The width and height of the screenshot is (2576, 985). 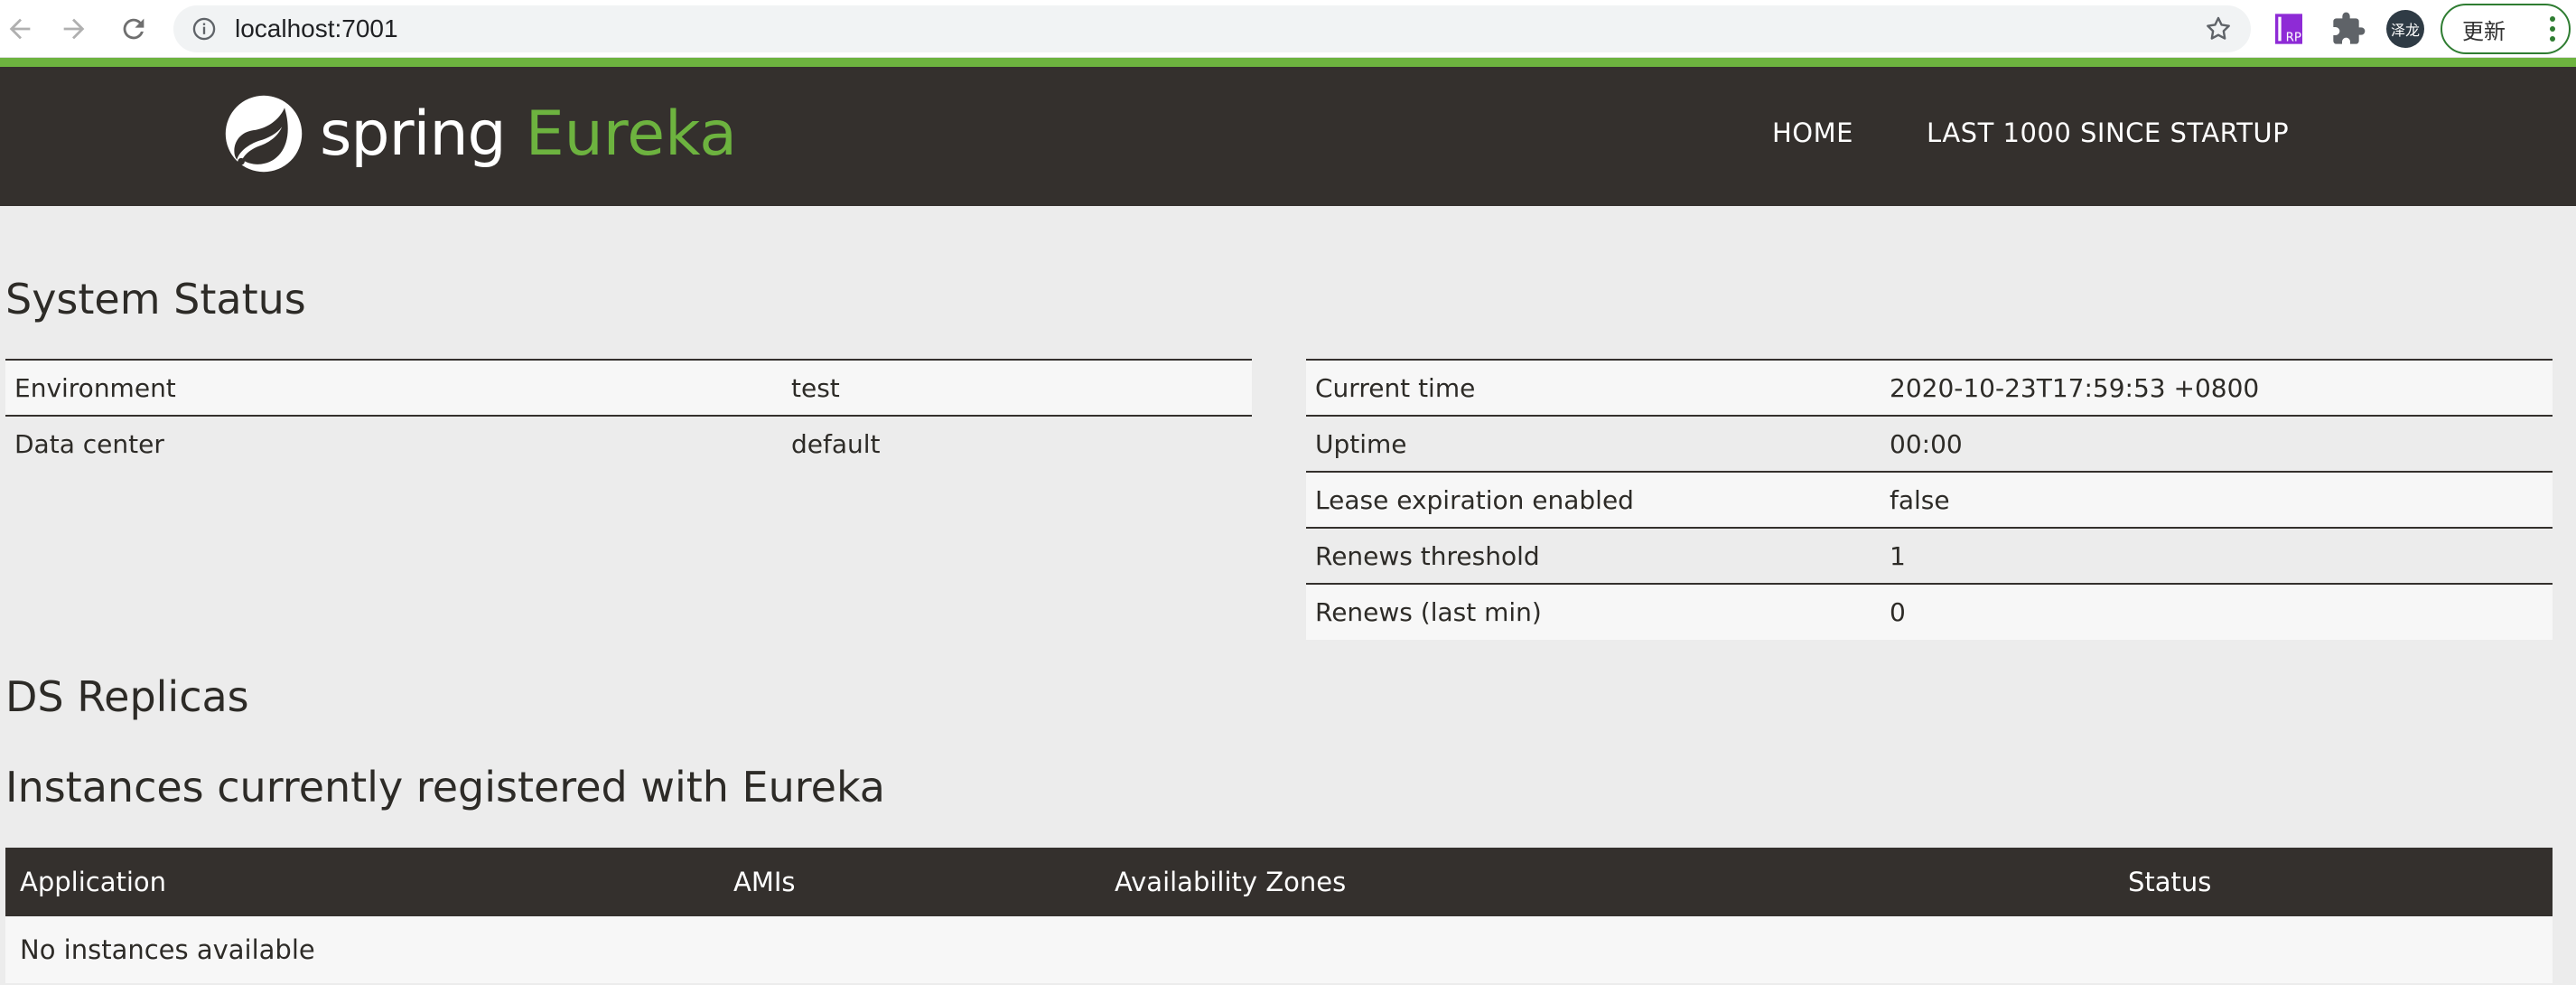 I want to click on forward-button, so click(x=74, y=29).